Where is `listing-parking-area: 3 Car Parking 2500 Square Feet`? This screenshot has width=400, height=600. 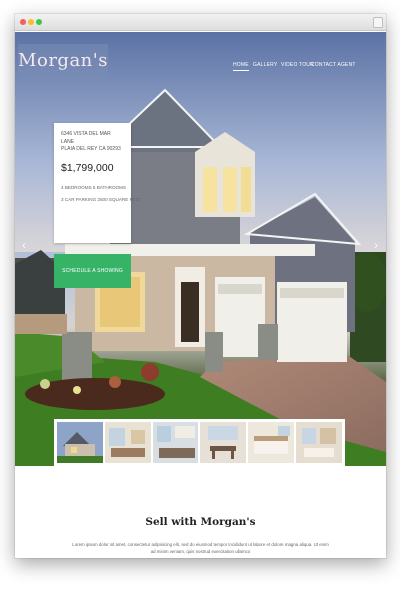 listing-parking-area: 3 Car Parking 2500 Square Feet is located at coordinates (101, 199).